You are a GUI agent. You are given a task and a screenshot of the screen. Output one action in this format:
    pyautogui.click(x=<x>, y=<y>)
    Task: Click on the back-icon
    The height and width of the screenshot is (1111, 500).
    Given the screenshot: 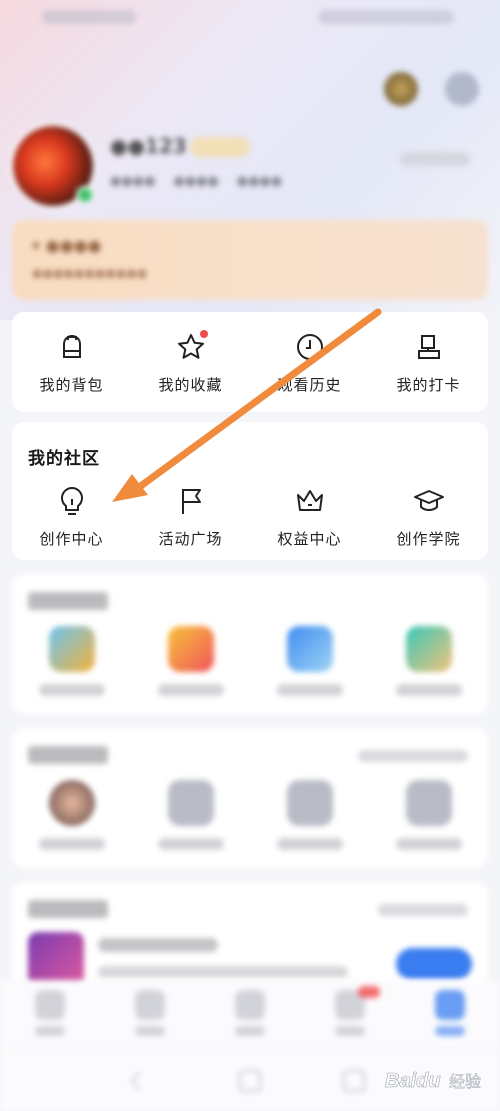 What is the action you would take?
    pyautogui.click(x=140, y=1081)
    